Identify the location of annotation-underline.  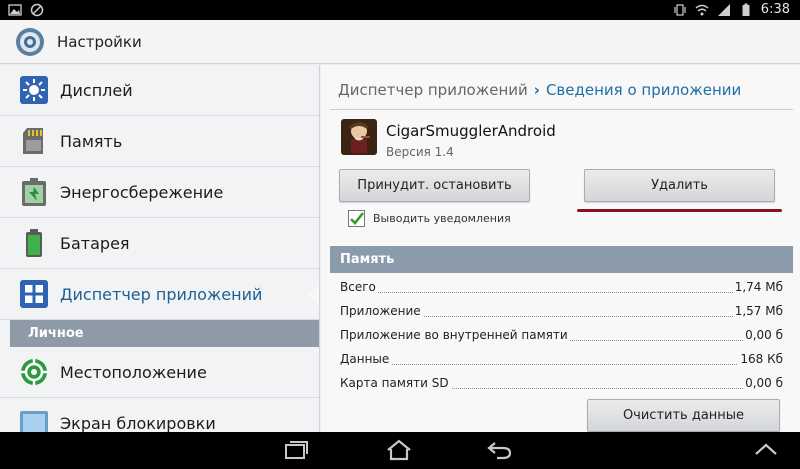
(679, 210).